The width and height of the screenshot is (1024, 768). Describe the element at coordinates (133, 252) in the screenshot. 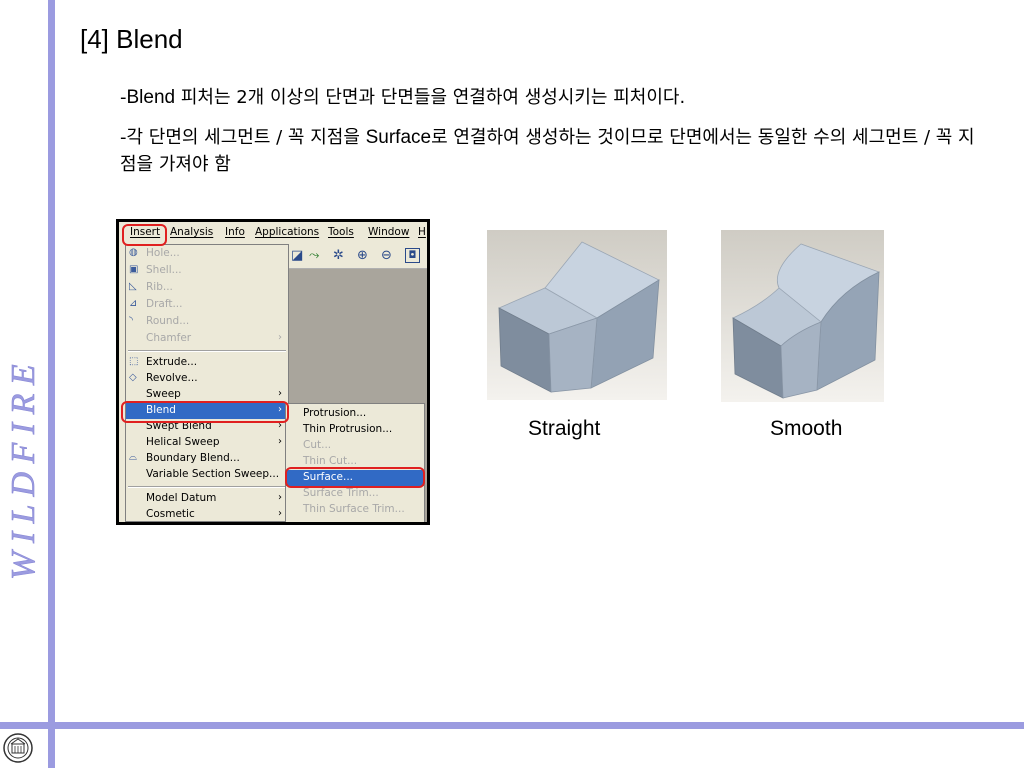

I see `hole-icon: ◍` at that location.